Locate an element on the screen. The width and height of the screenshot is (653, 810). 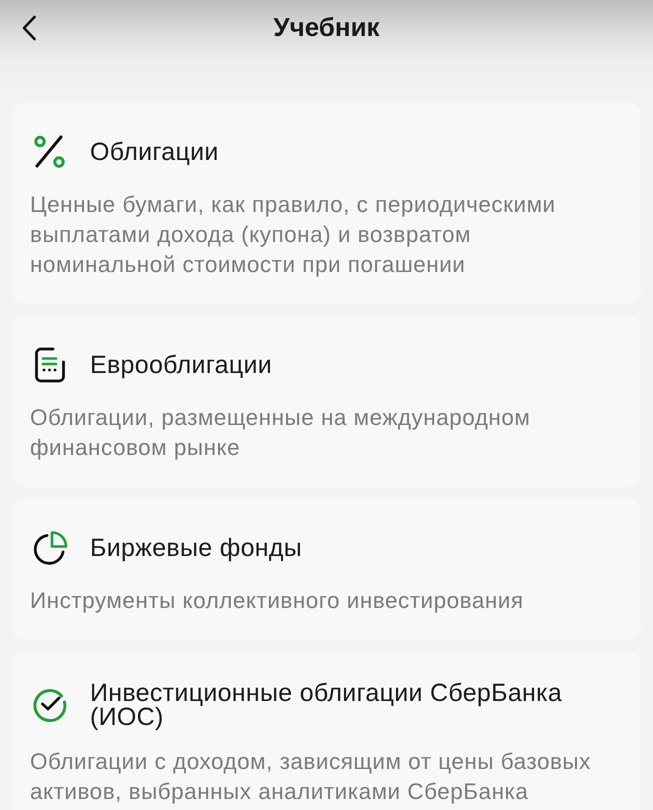
topic-description: Облигации, размещенные на международном финансовом рынке is located at coordinates (281, 433).